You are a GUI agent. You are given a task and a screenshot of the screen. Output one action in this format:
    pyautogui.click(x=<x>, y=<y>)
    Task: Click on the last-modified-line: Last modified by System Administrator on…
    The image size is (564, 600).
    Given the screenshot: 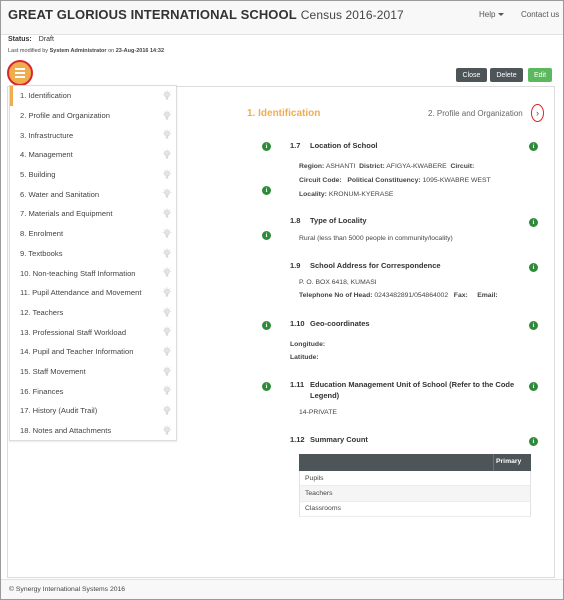 What is the action you would take?
    pyautogui.click(x=86, y=51)
    